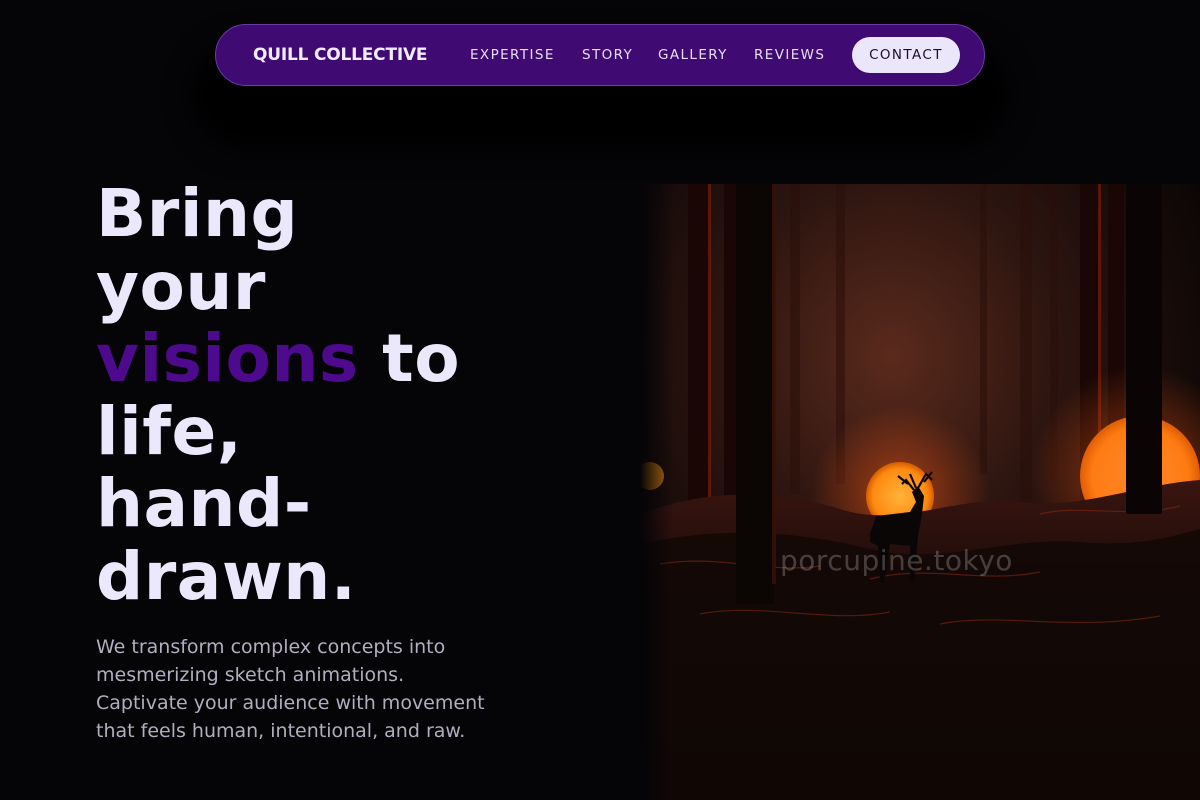  What do you see at coordinates (181, 286) in the screenshot?
I see `headline-line-2: your` at bounding box center [181, 286].